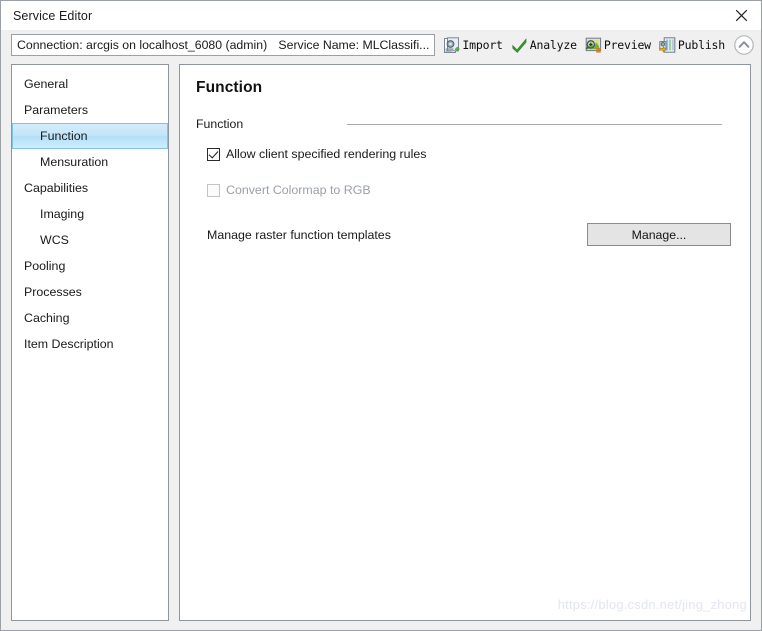  What do you see at coordinates (627, 45) in the screenshot?
I see `preview-button-label: Preview` at bounding box center [627, 45].